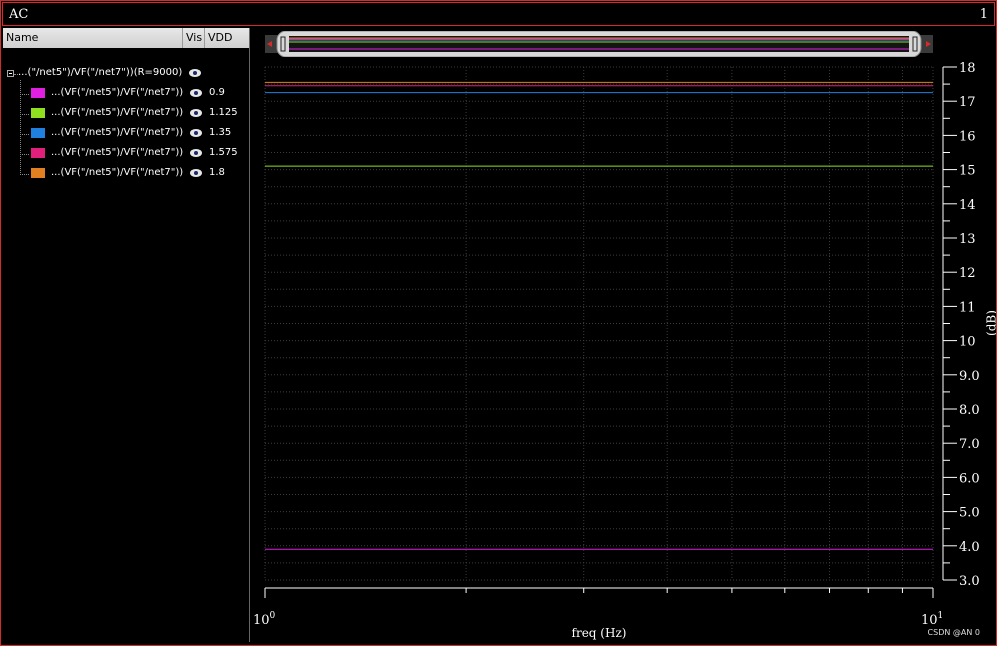 This screenshot has width=997, height=646. I want to click on y-tick-label: 17, so click(967, 102).